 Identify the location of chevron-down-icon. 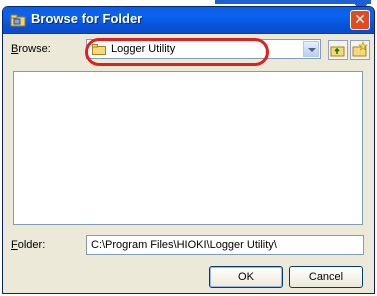
(311, 49).